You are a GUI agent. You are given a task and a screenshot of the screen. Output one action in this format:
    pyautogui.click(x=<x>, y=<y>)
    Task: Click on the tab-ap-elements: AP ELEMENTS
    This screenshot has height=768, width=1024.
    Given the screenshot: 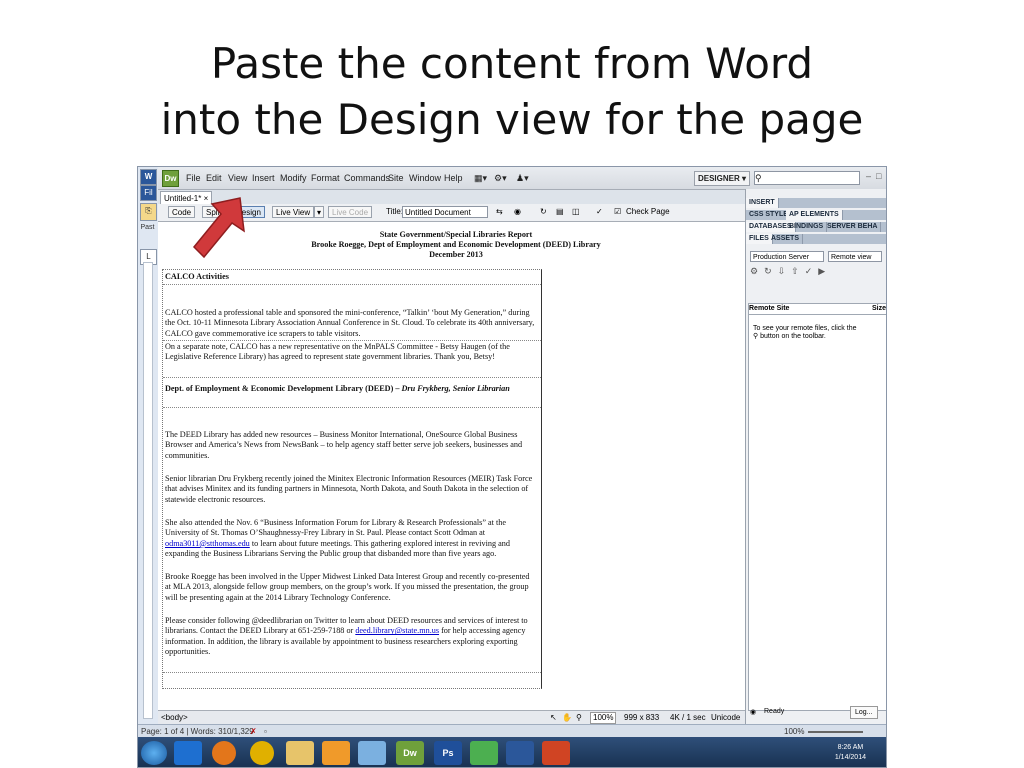 What is the action you would take?
    pyautogui.click(x=814, y=215)
    